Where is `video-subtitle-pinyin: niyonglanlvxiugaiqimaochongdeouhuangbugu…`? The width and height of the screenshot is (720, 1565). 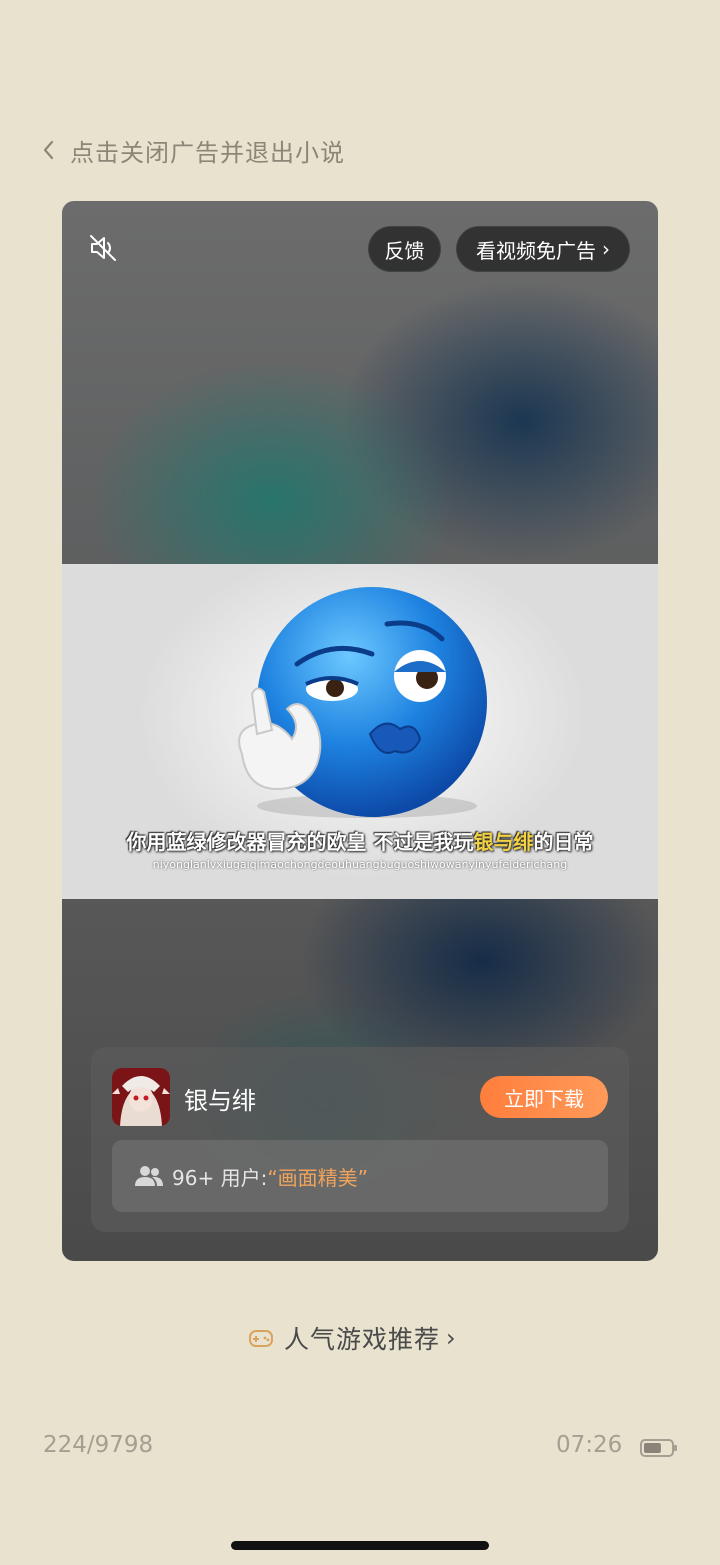
video-subtitle-pinyin: niyonglanlvxiugaiqimaochongdeouhuangbugu… is located at coordinates (360, 864).